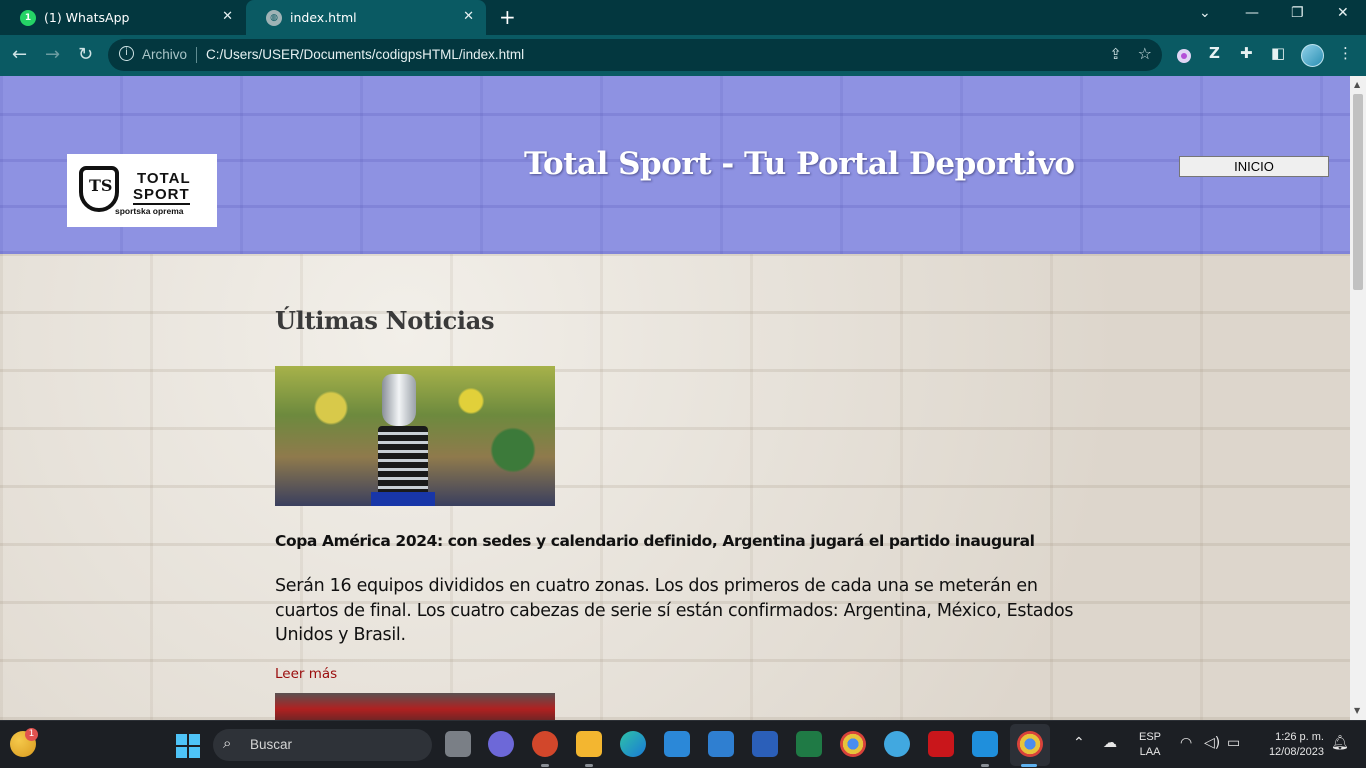 This screenshot has height=768, width=1366. I want to click on puzzle-icon: ✚, so click(1246, 53).